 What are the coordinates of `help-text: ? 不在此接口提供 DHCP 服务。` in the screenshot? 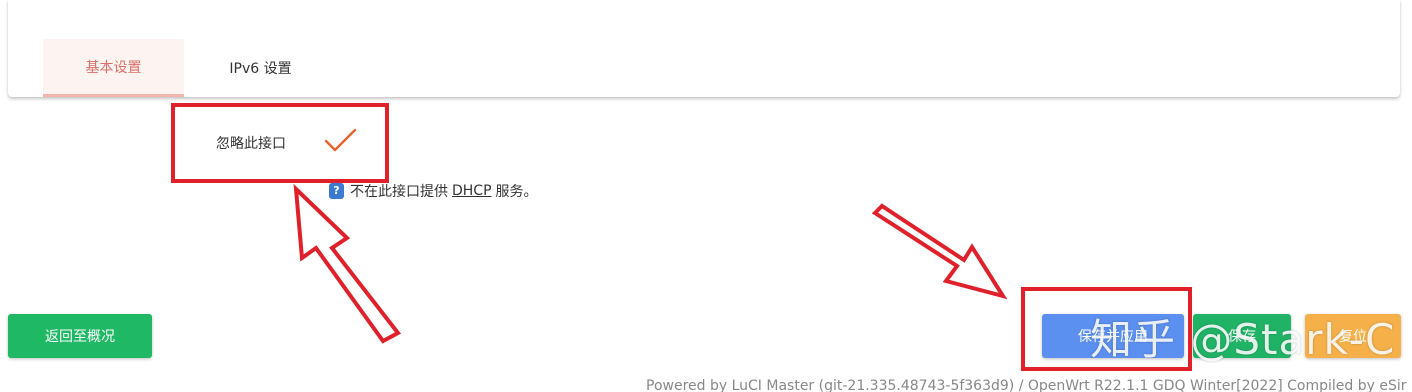 It's located at (433, 191).